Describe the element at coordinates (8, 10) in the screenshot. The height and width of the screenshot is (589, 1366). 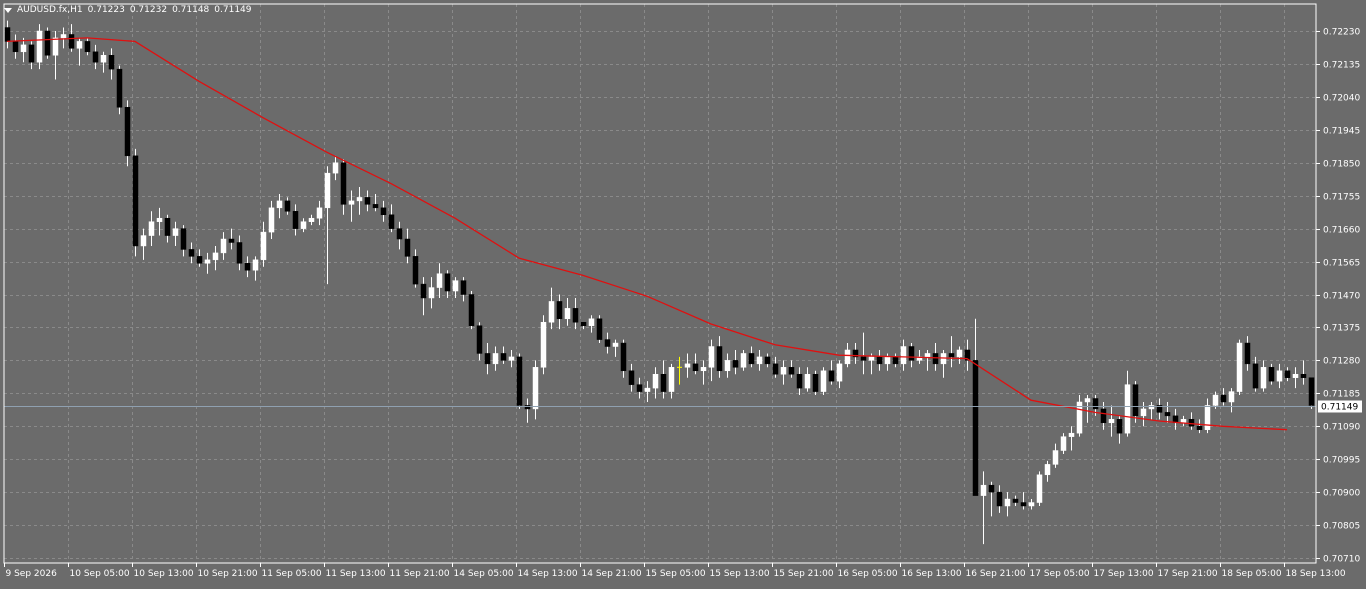
I see `chevron-down-icon` at that location.